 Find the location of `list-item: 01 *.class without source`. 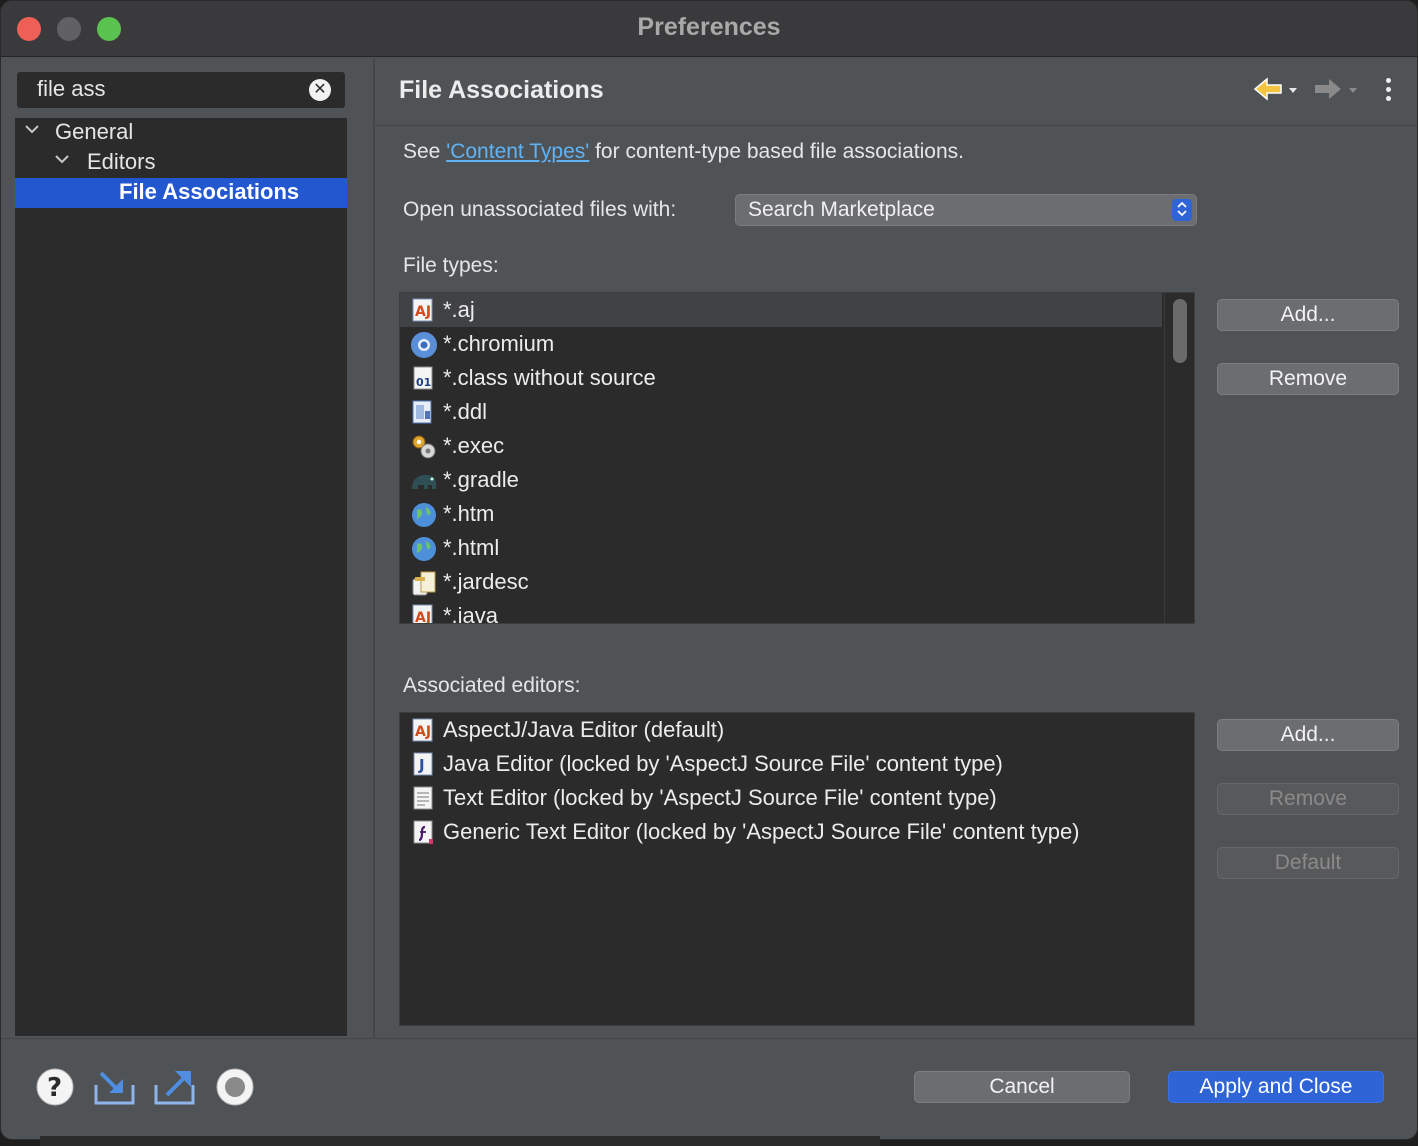

list-item: 01 *.class without source is located at coordinates (781, 378).